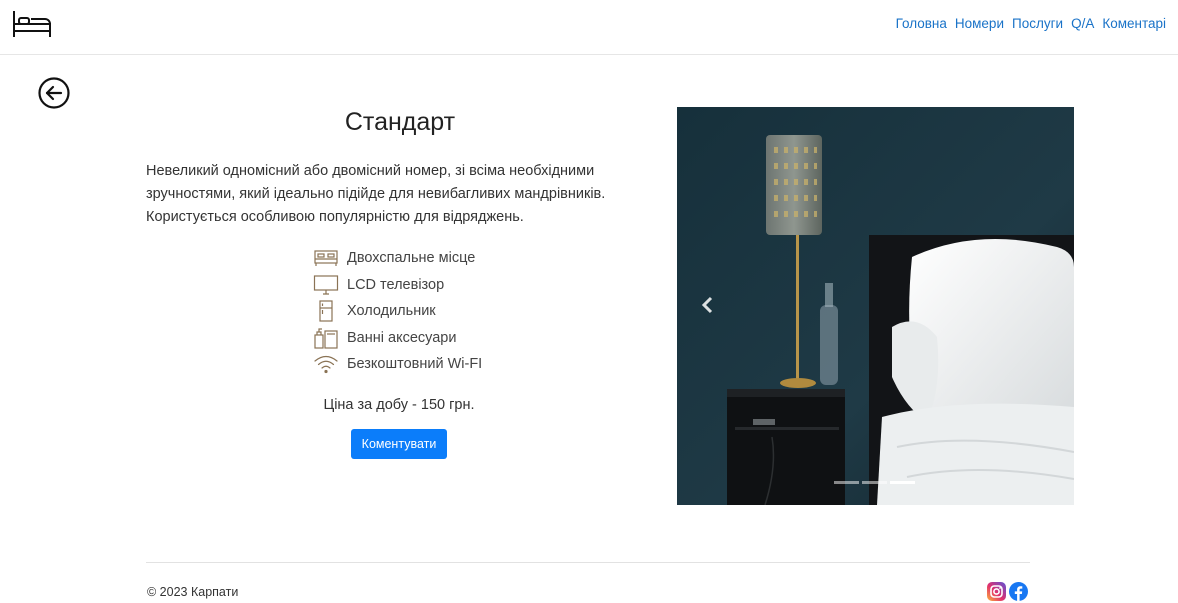 The image size is (1178, 603). What do you see at coordinates (326, 338) in the screenshot?
I see `bath-accessories-icon` at bounding box center [326, 338].